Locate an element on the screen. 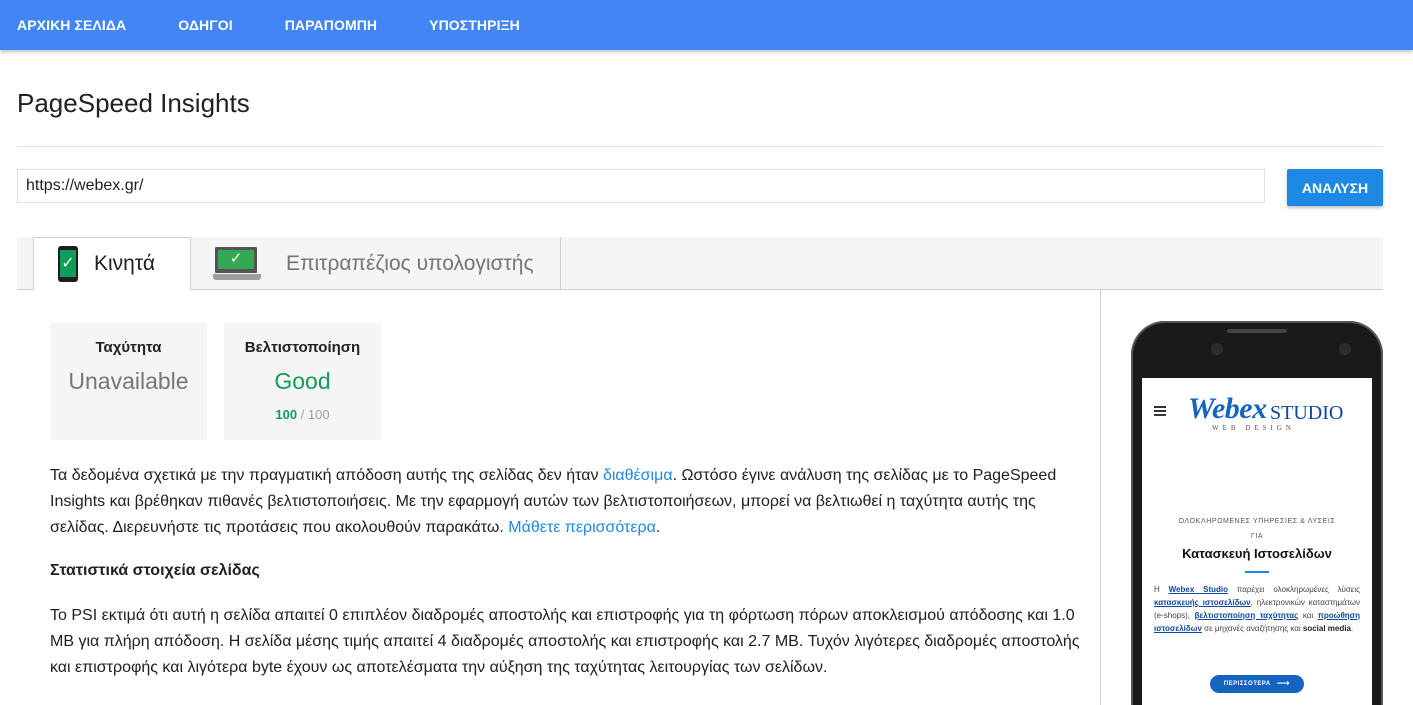 This screenshot has height=705, width=1413. mobile-phone-check-icon: ✓ is located at coordinates (68, 264).